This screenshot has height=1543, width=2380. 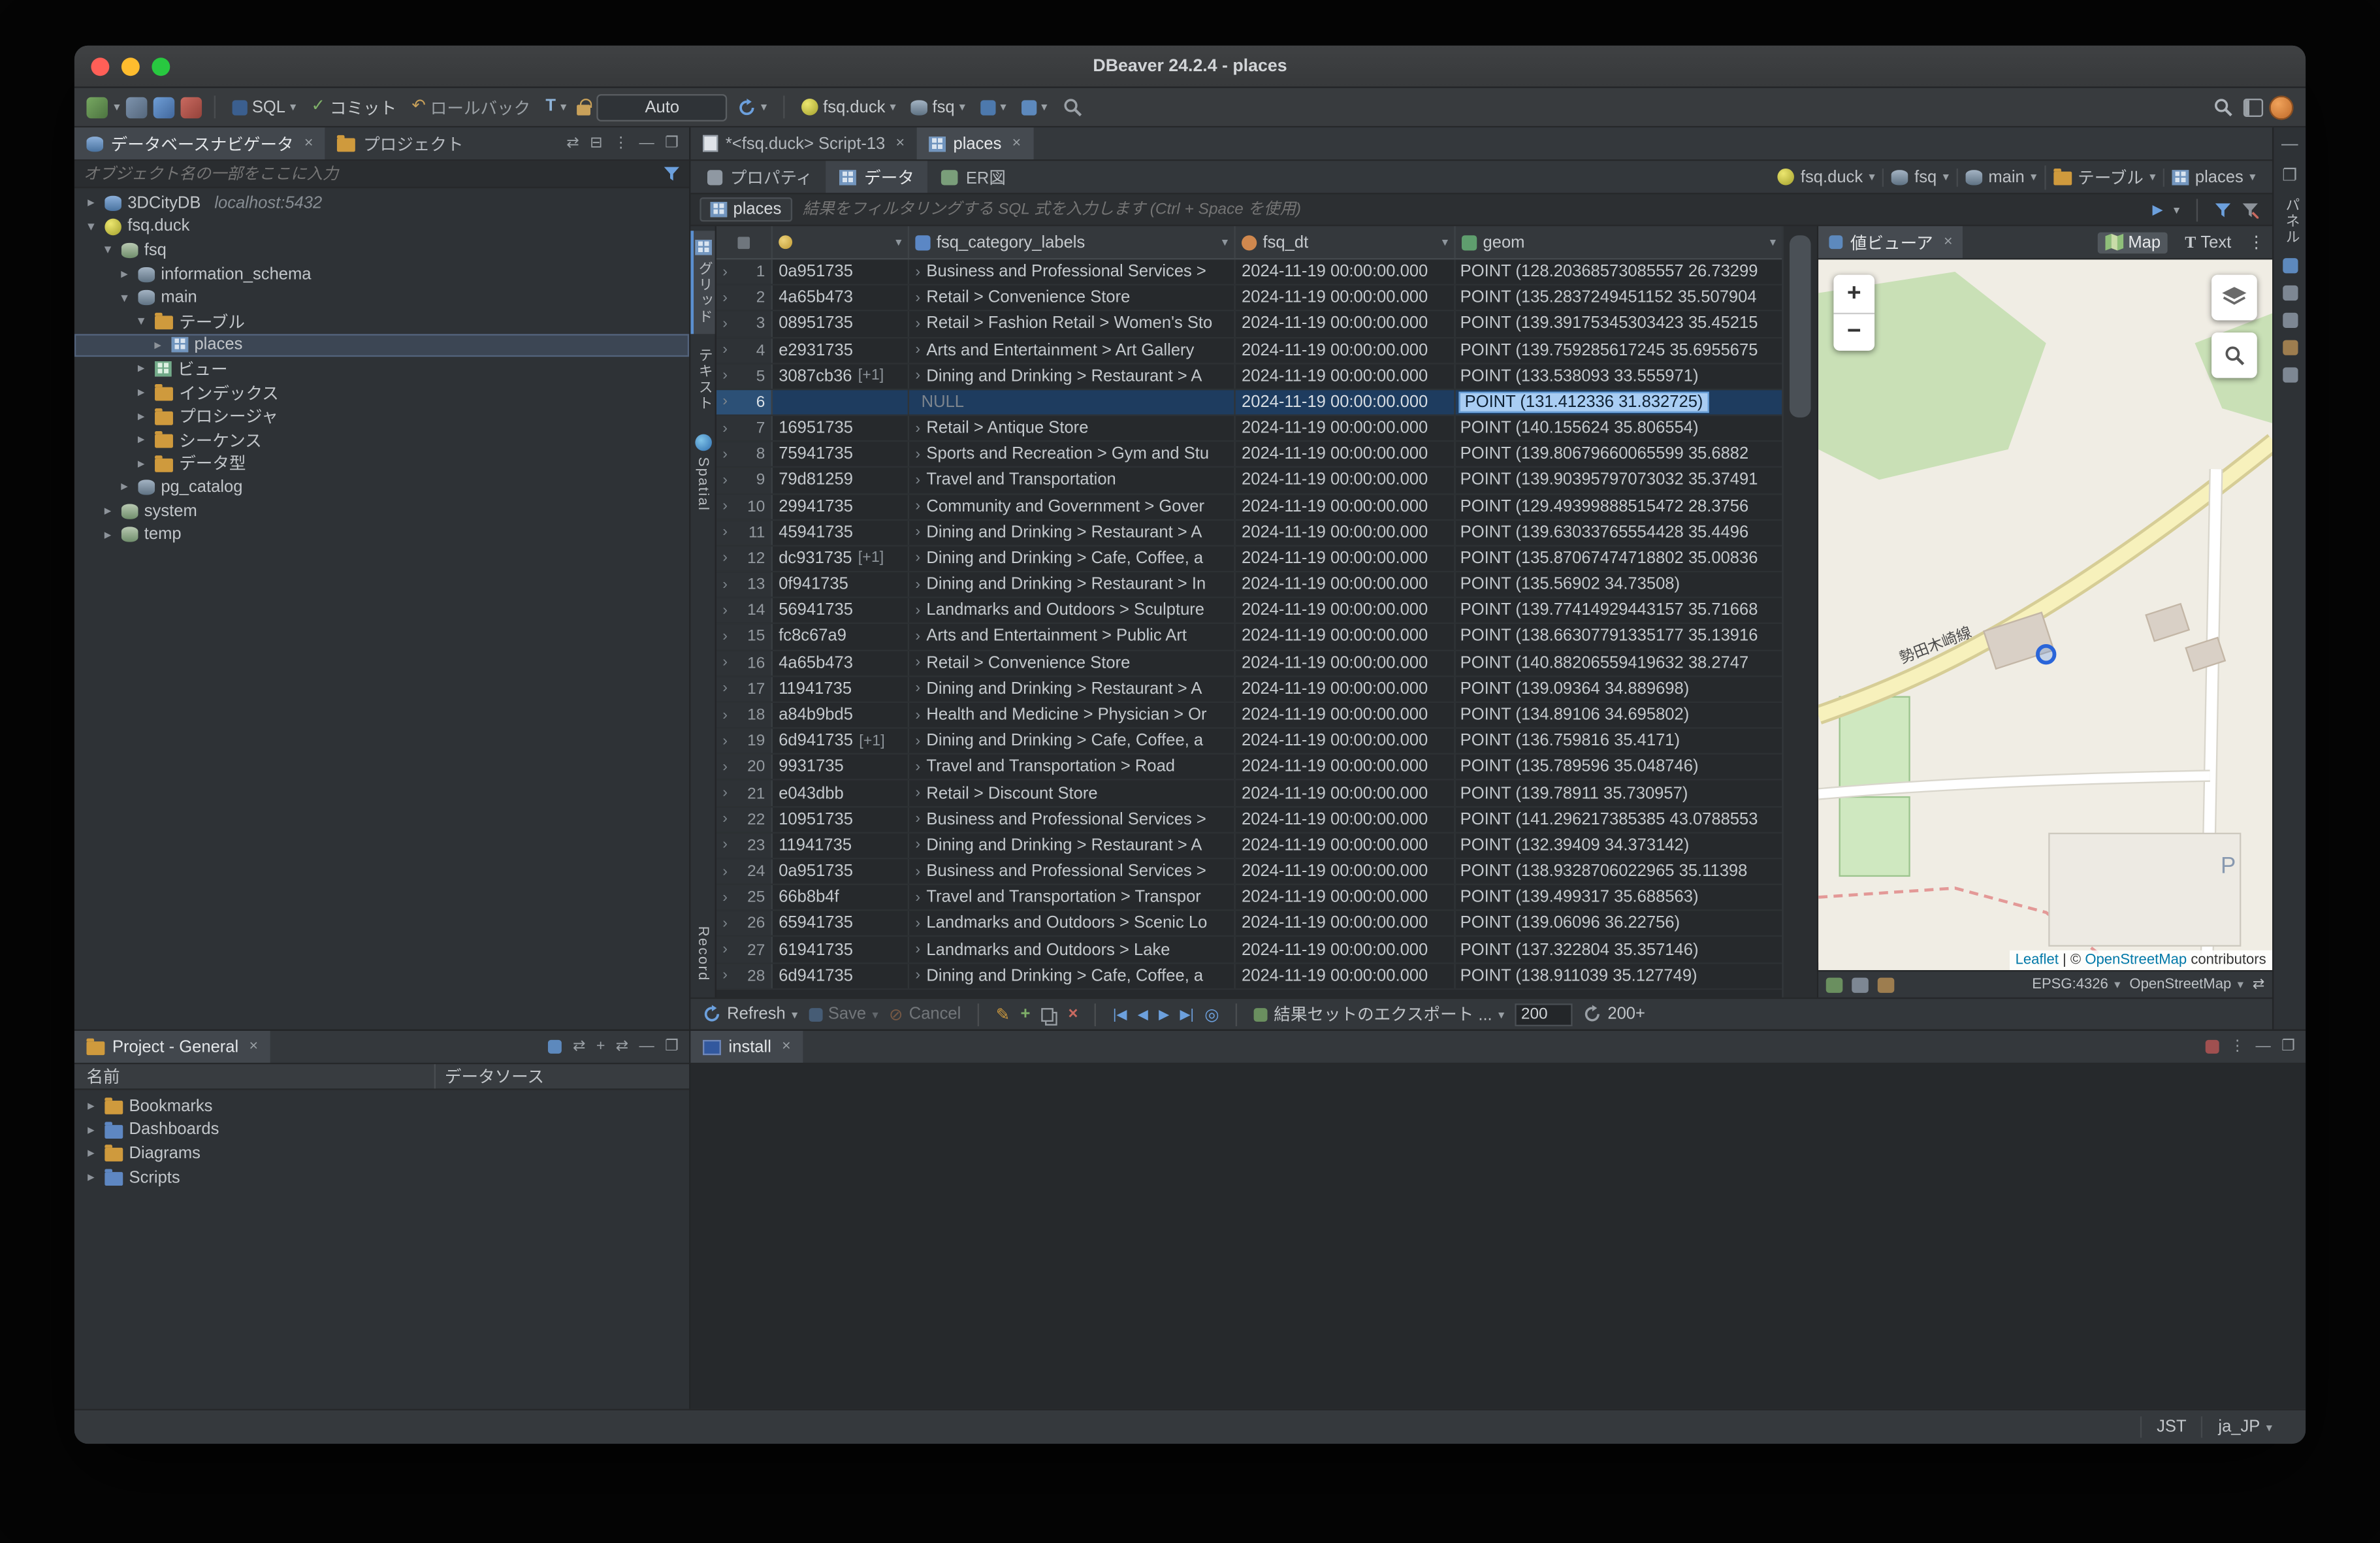 What do you see at coordinates (2263, 1047) in the screenshot?
I see `minimize-panel-icon: —` at bounding box center [2263, 1047].